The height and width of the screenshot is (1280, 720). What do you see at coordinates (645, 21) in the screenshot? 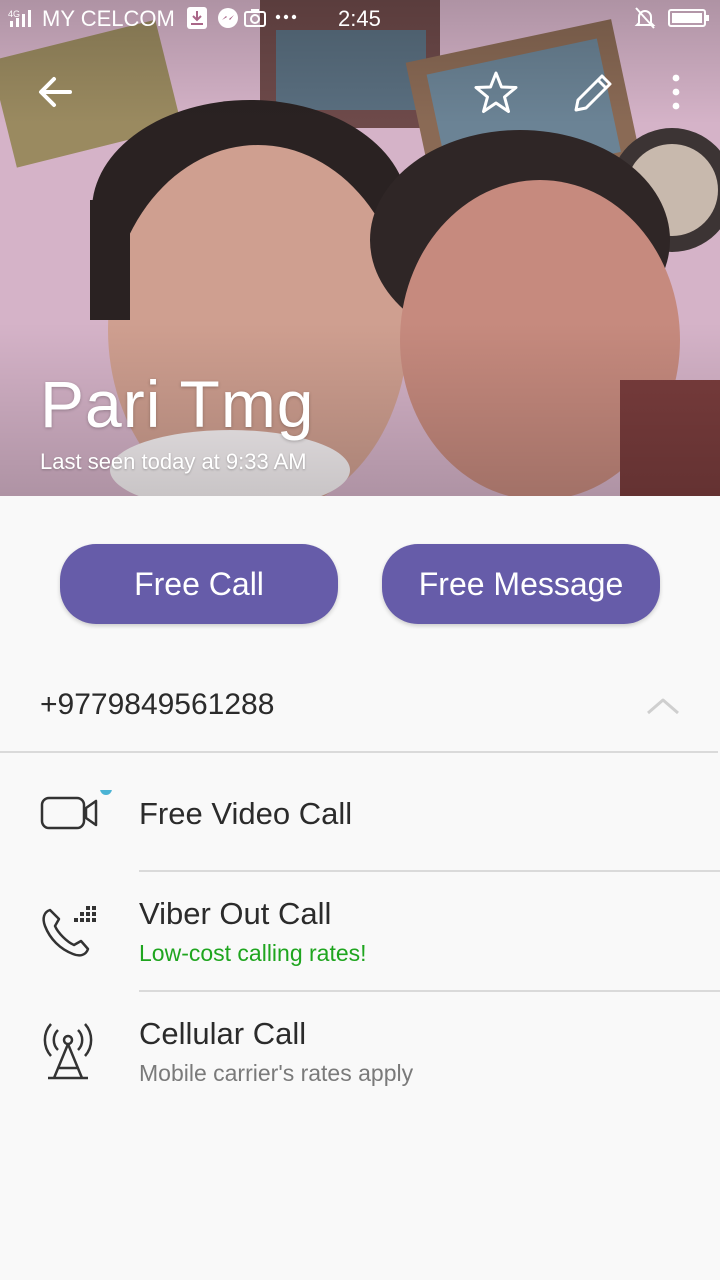
I see `silent-bell-icon` at bounding box center [645, 21].